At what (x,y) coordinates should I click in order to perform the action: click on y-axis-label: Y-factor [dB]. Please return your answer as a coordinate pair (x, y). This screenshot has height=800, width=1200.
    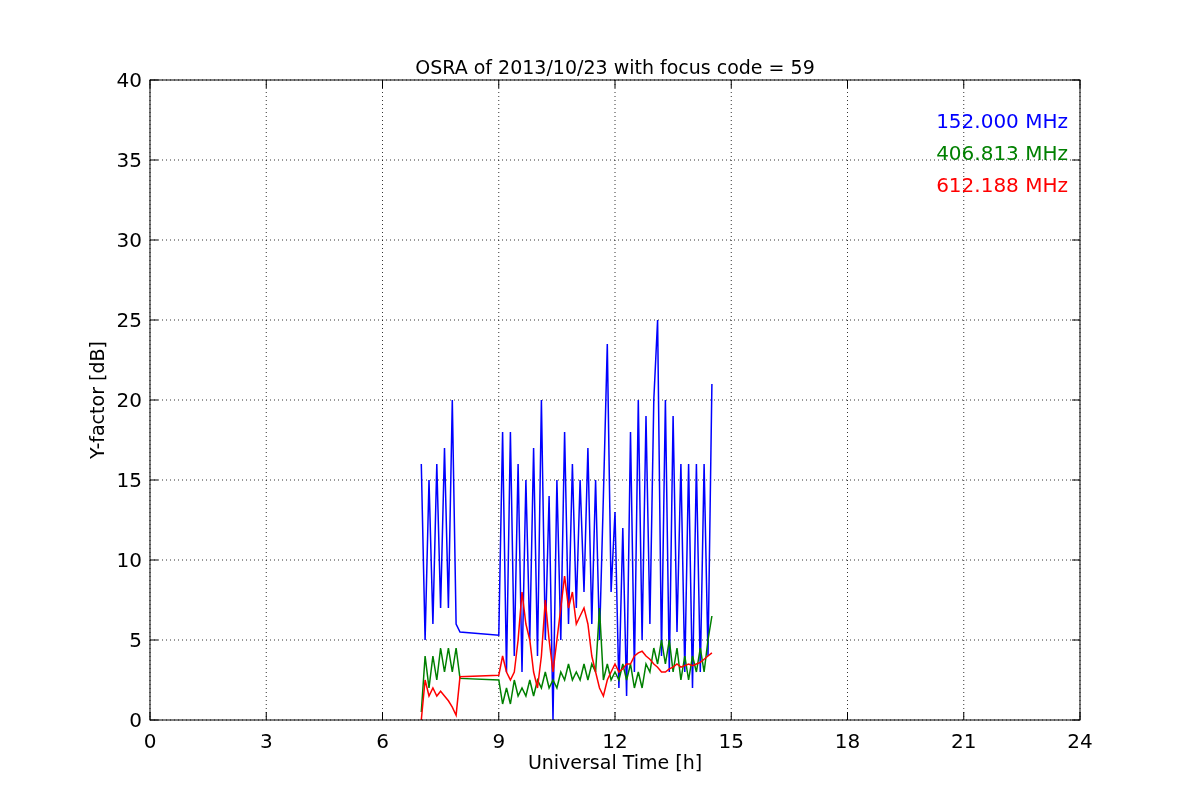
    Looking at the image, I should click on (97, 400).